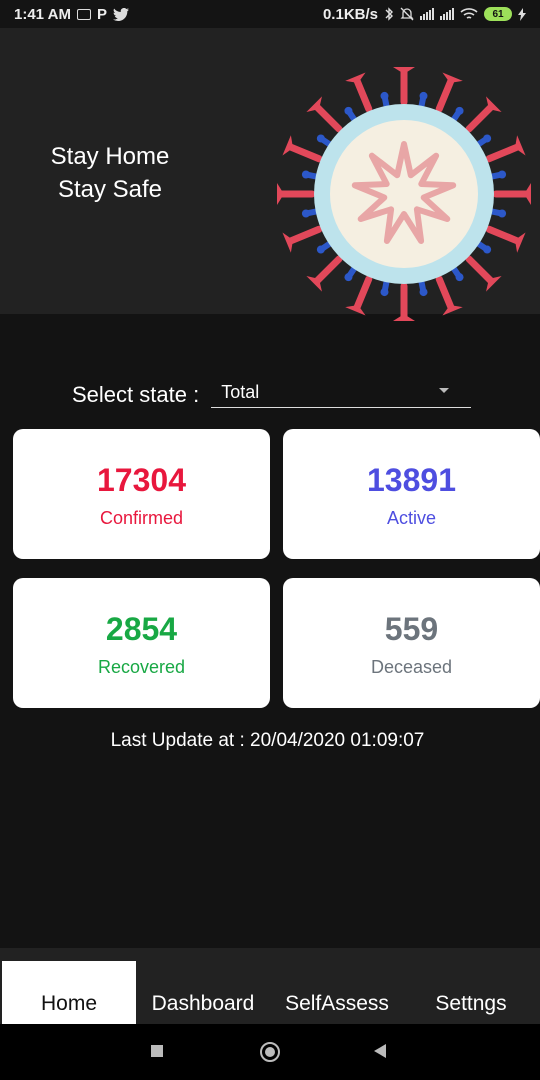 This screenshot has width=540, height=1080. I want to click on system-nav-bar, so click(270, 1052).